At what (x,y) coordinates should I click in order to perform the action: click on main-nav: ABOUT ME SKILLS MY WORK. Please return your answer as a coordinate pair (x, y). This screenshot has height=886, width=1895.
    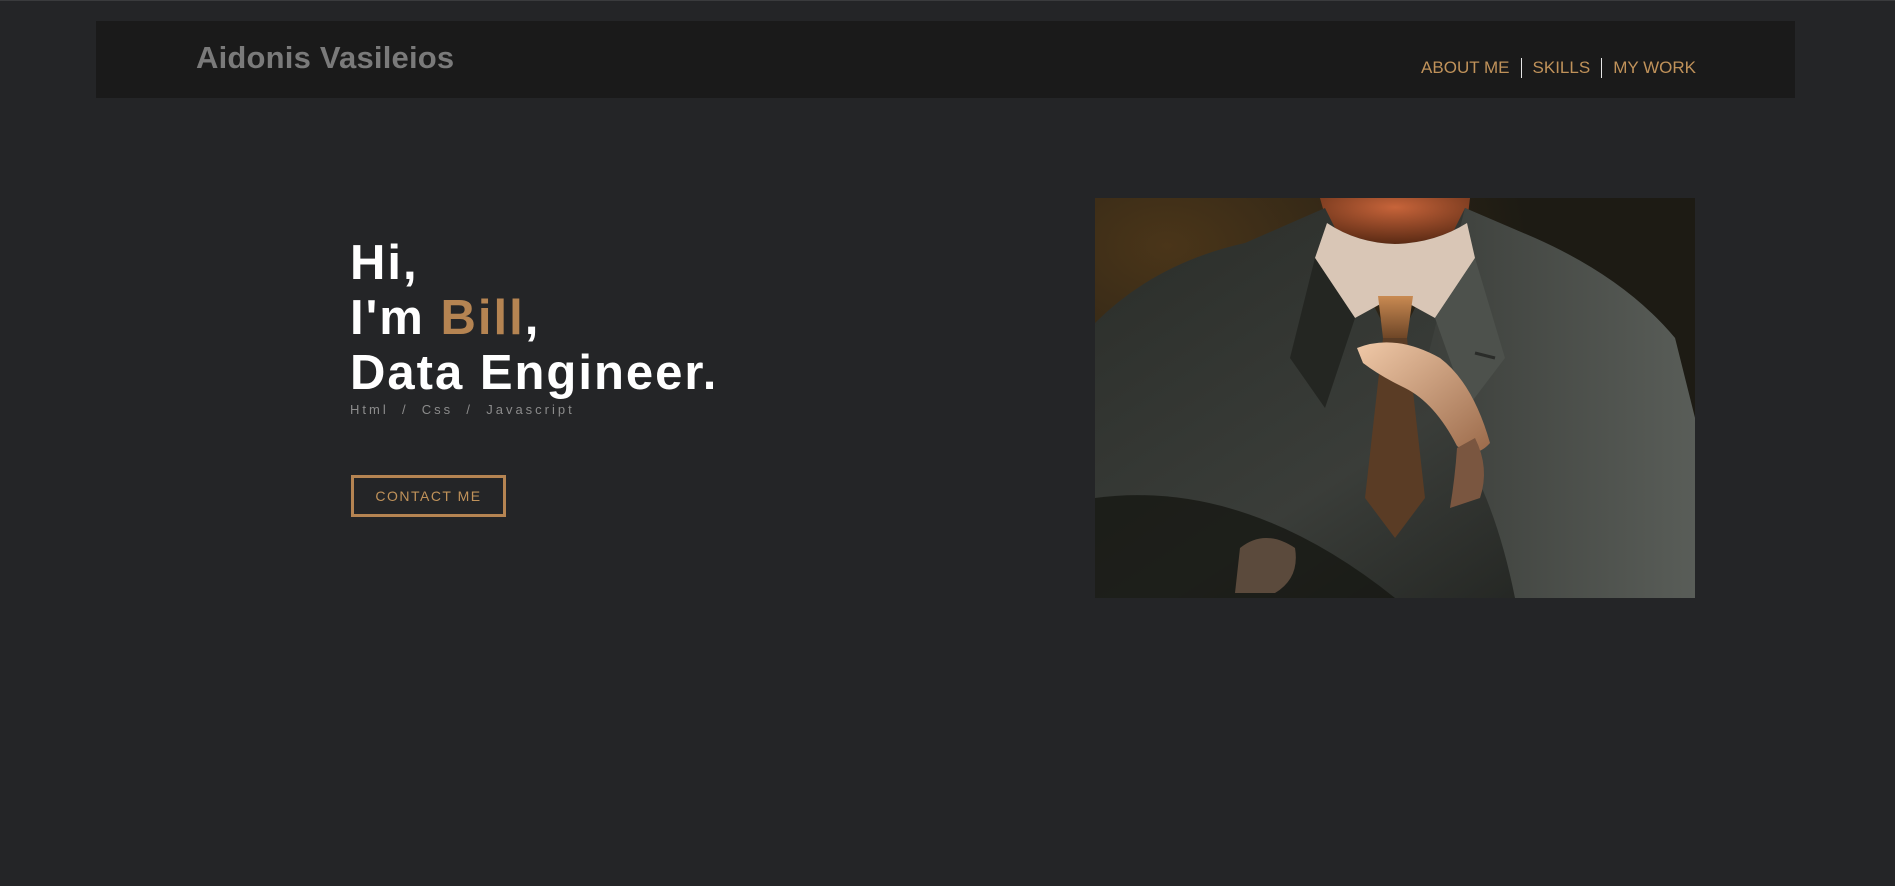
    Looking at the image, I should click on (1553, 68).